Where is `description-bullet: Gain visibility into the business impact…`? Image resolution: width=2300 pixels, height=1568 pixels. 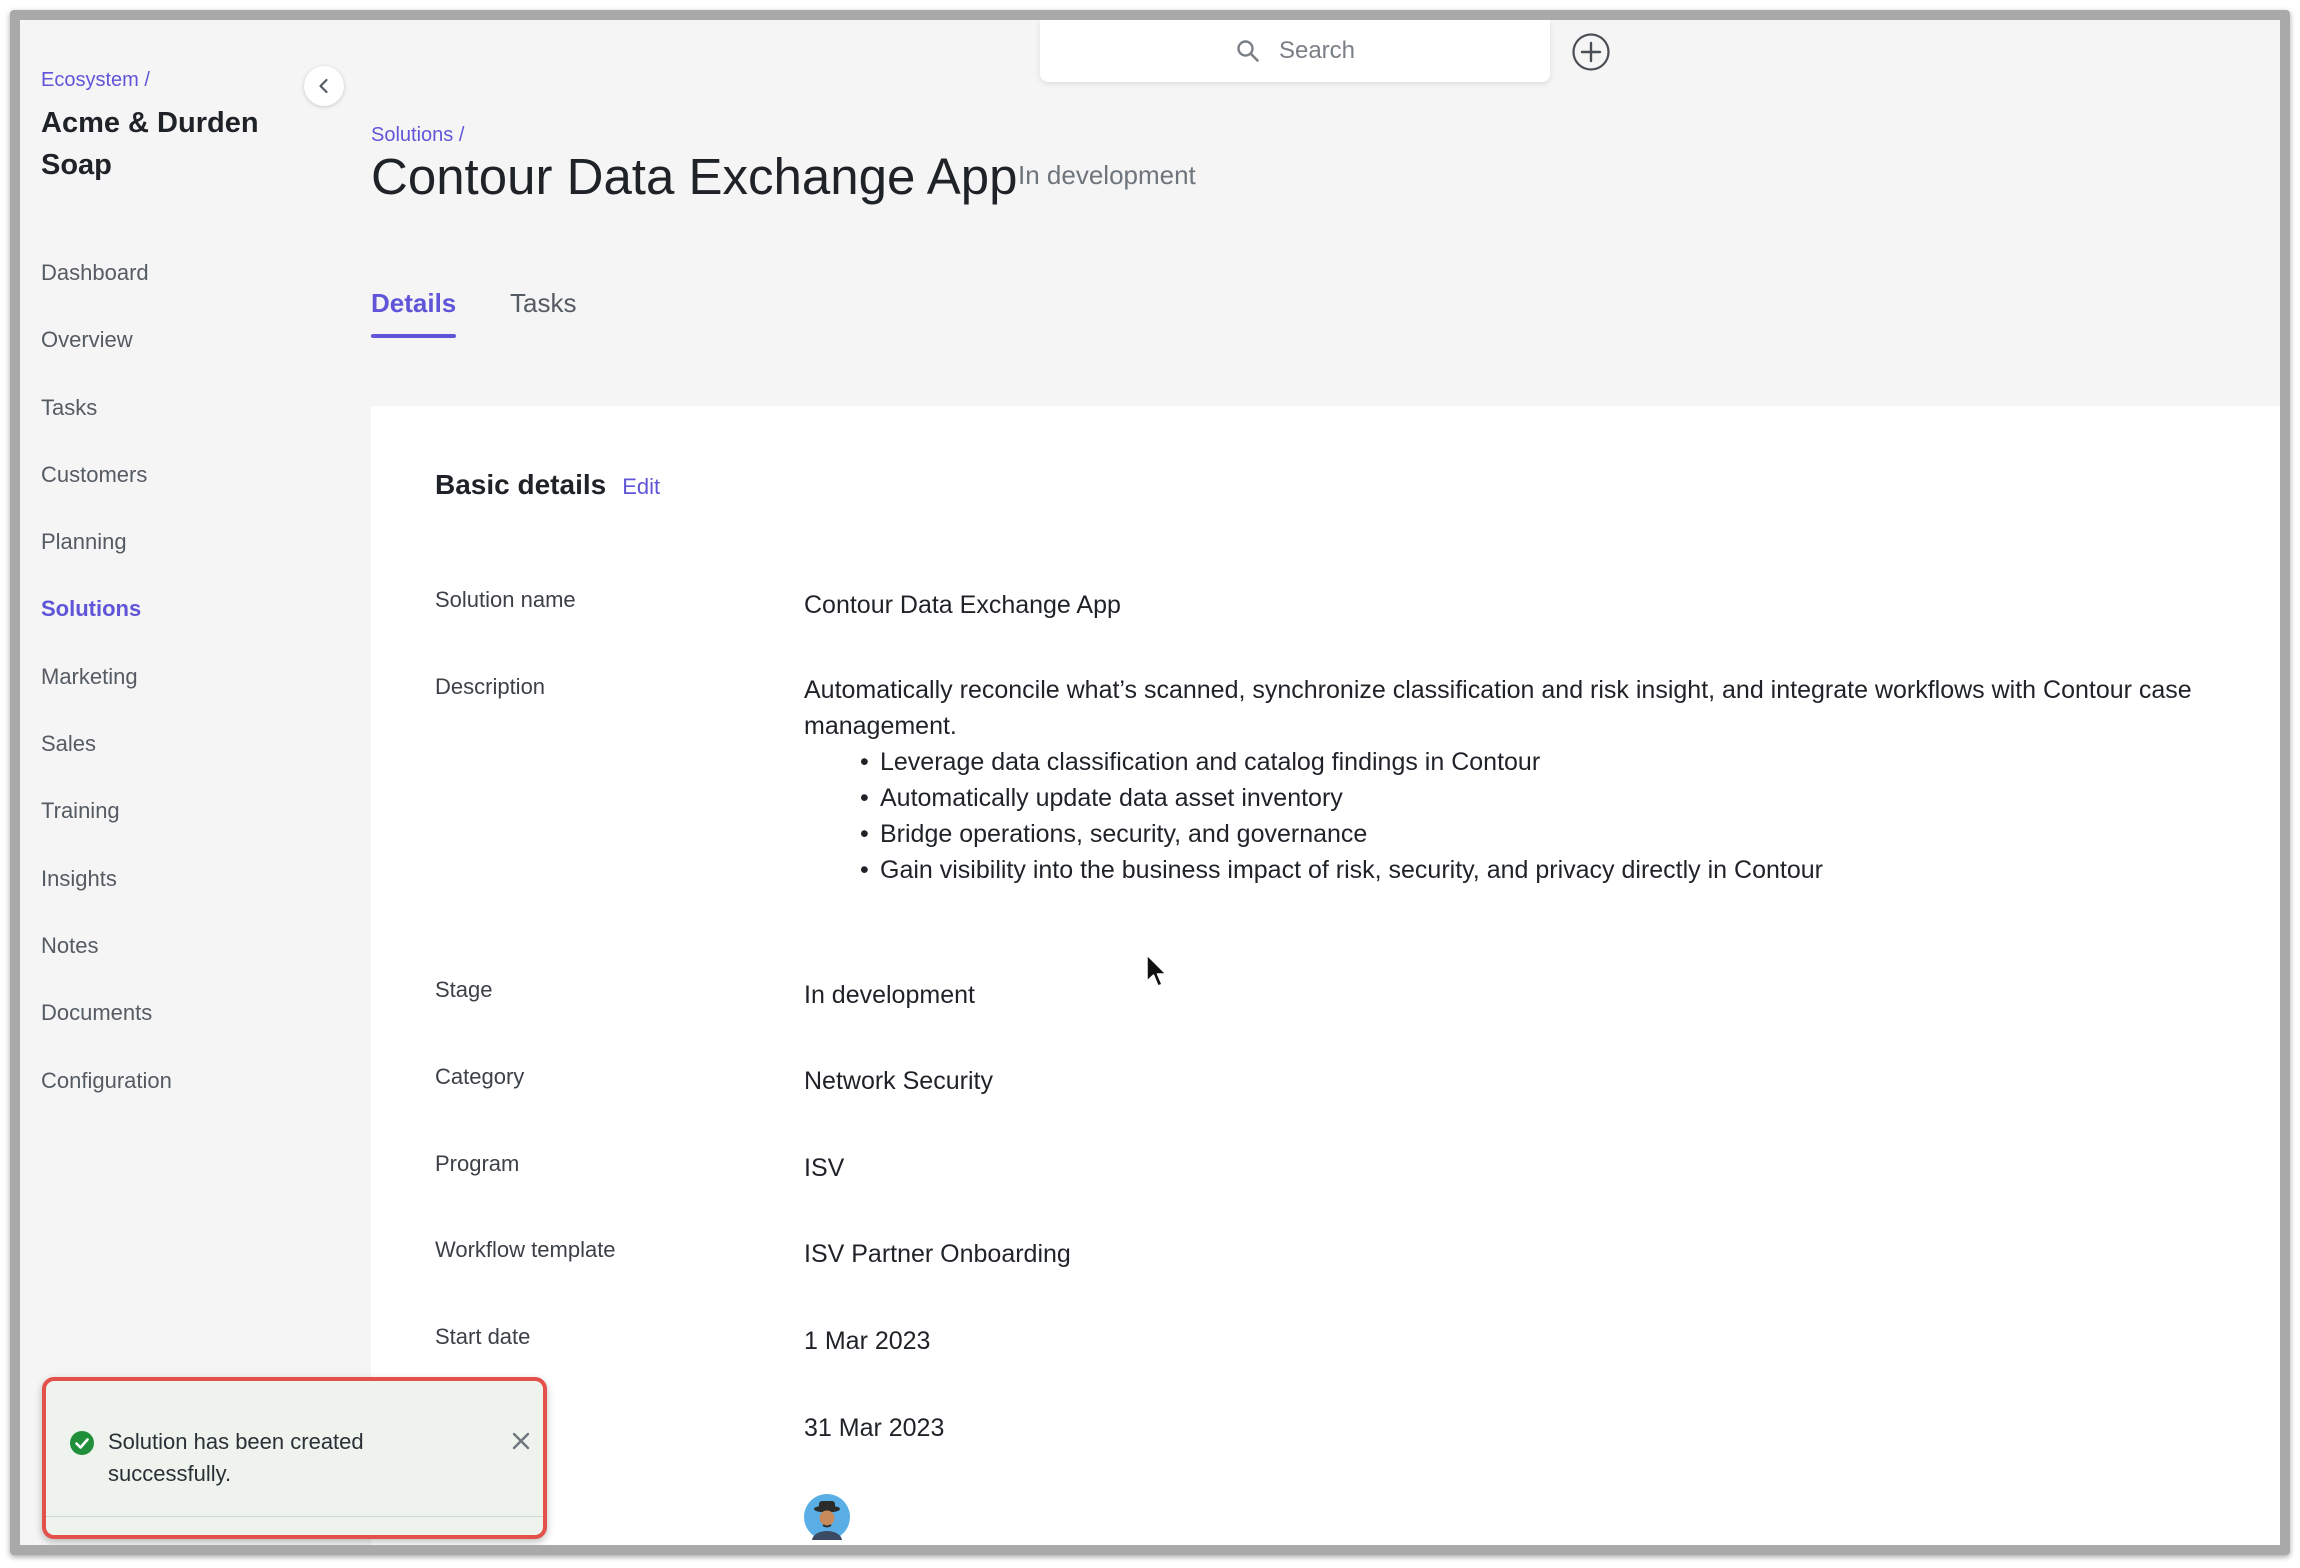
description-bullet: Gain visibility into the business impact… is located at coordinates (1570, 870).